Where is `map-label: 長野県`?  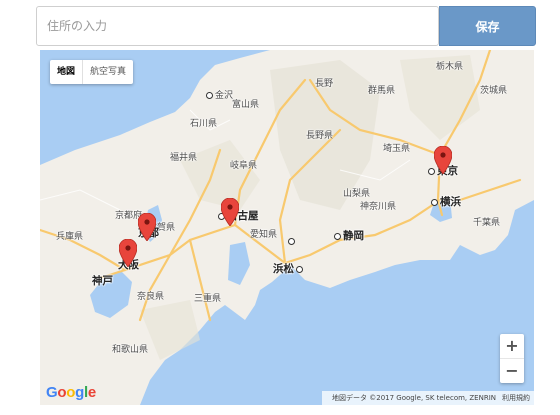
map-label: 長野県 is located at coordinates (320, 136).